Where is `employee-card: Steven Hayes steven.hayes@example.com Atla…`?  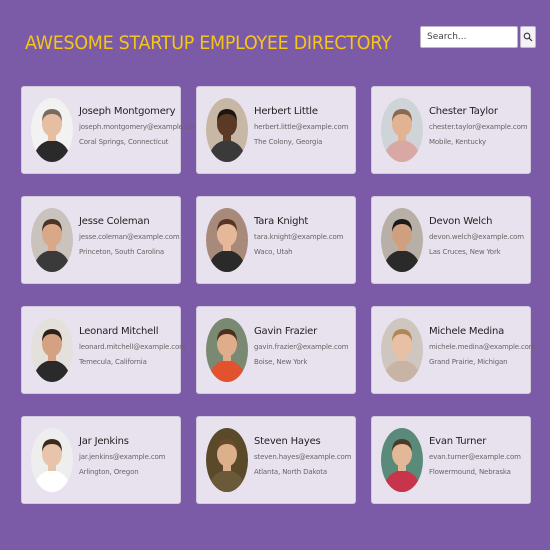 employee-card: Steven Hayes steven.hayes@example.com Atla… is located at coordinates (276, 460).